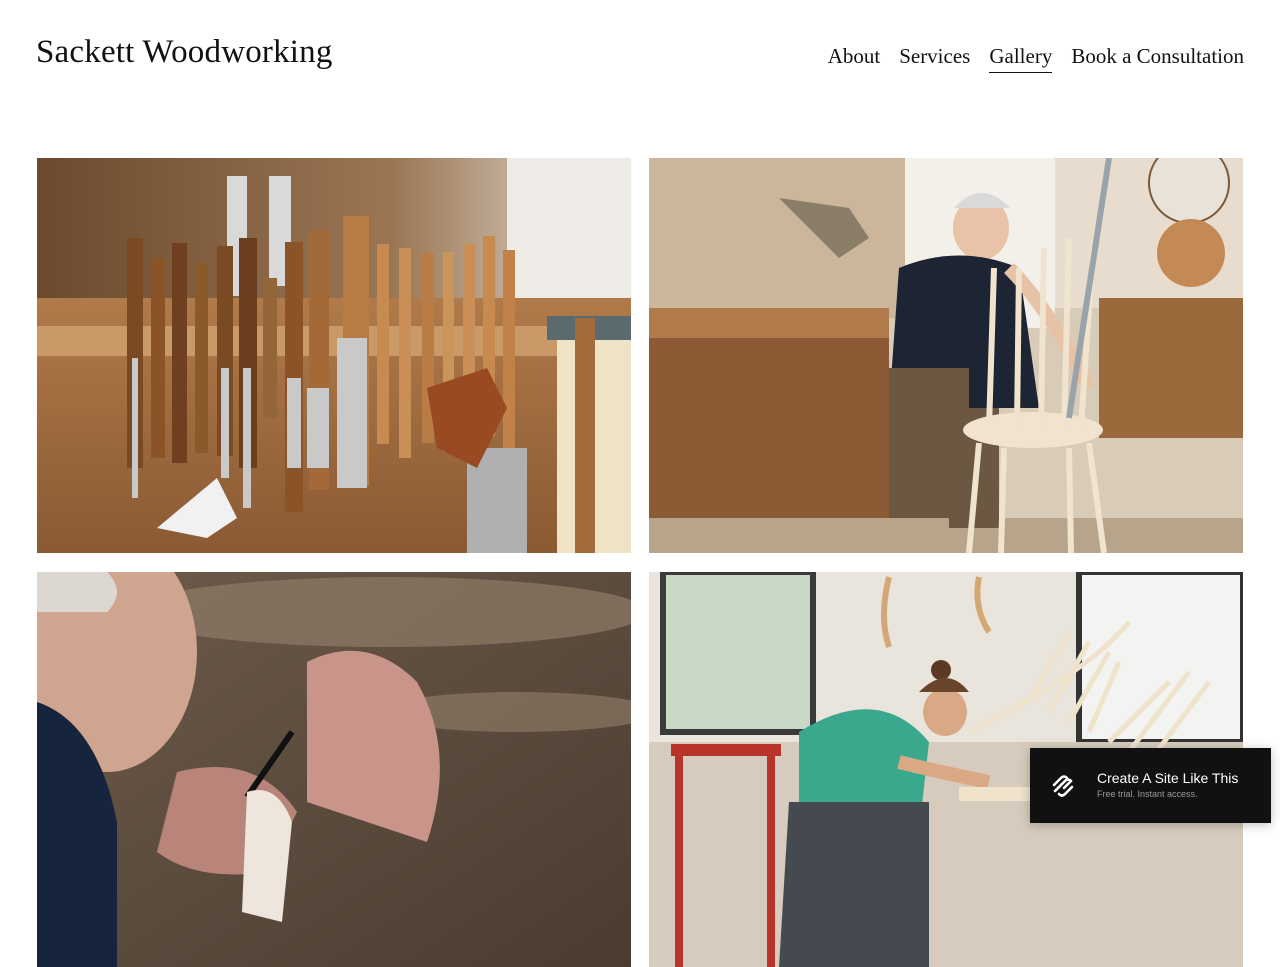 Image resolution: width=1280 pixels, height=967 pixels. What do you see at coordinates (1147, 794) in the screenshot?
I see `badge-subtitle: Free trial. Instant access.` at bounding box center [1147, 794].